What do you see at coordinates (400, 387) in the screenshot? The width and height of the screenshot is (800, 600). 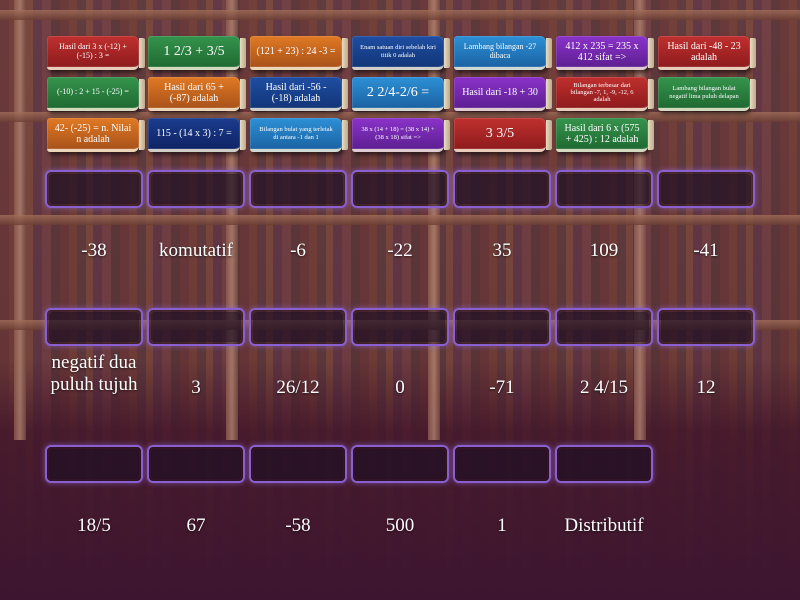 I see `answer-label: 0` at bounding box center [400, 387].